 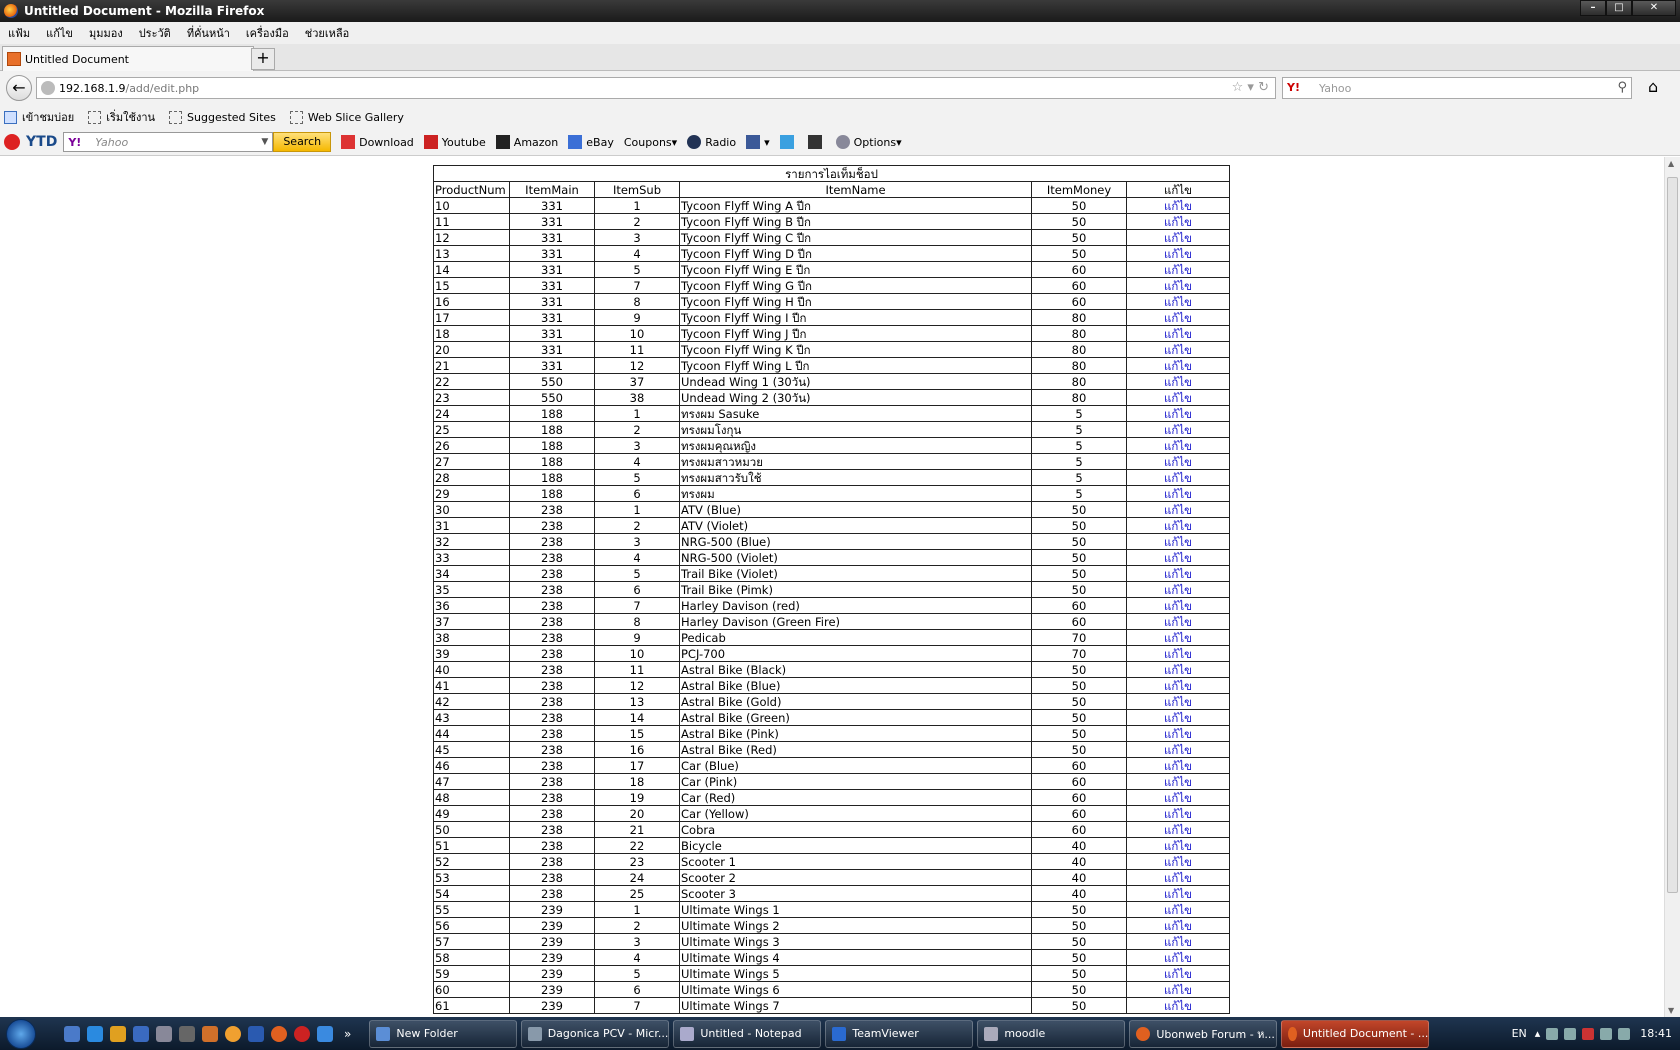 What do you see at coordinates (48, 88) in the screenshot?
I see `site-identity-icon` at bounding box center [48, 88].